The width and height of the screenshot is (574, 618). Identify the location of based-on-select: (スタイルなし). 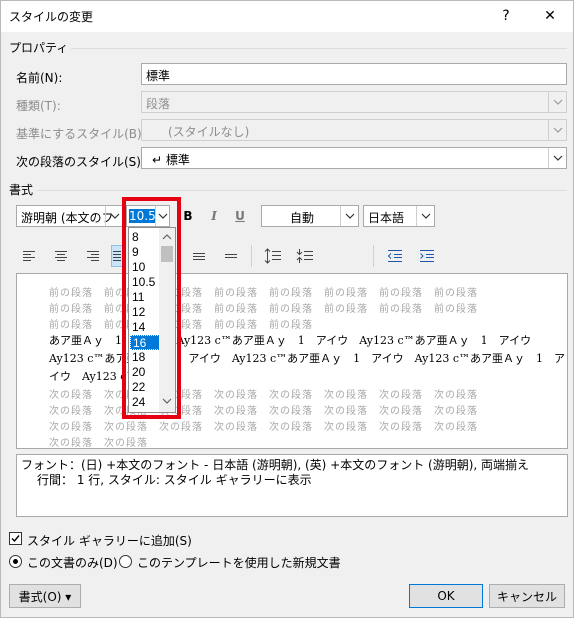
(354, 130).